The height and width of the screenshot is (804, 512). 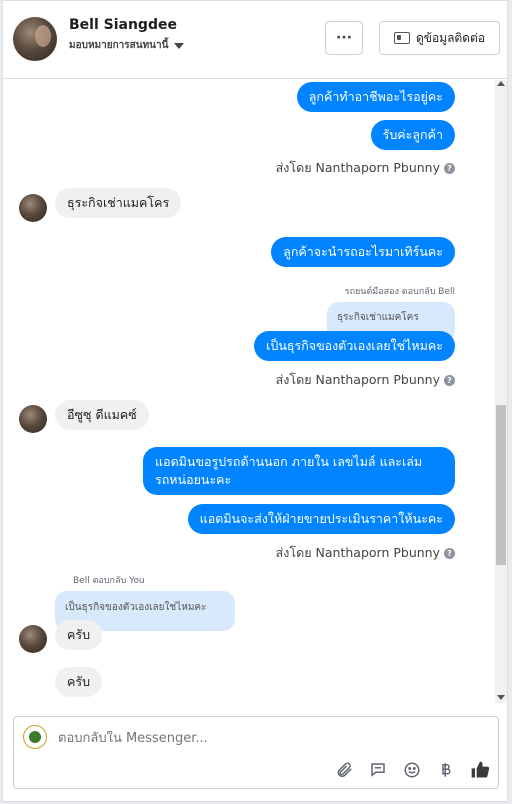 What do you see at coordinates (375, 97) in the screenshot?
I see `message-outgoing: ลูกค้าทำอาชีพอะไรอยู่คะ` at bounding box center [375, 97].